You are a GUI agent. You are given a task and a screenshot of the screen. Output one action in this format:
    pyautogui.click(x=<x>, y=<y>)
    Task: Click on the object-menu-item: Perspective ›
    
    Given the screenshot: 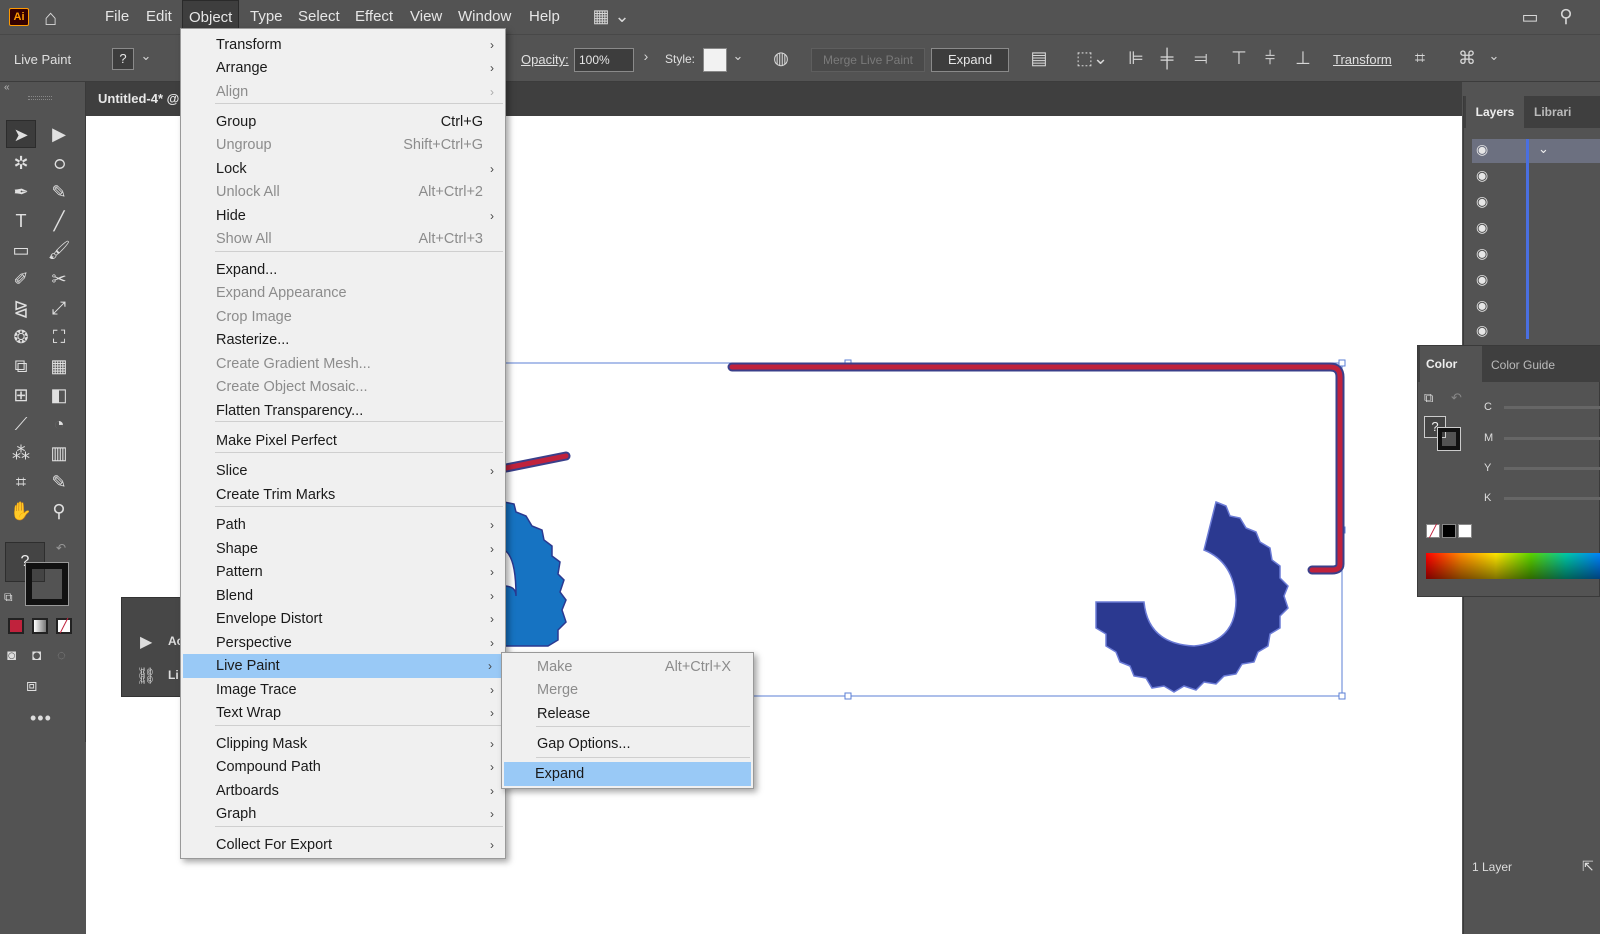 What is the action you would take?
    pyautogui.click(x=343, y=643)
    